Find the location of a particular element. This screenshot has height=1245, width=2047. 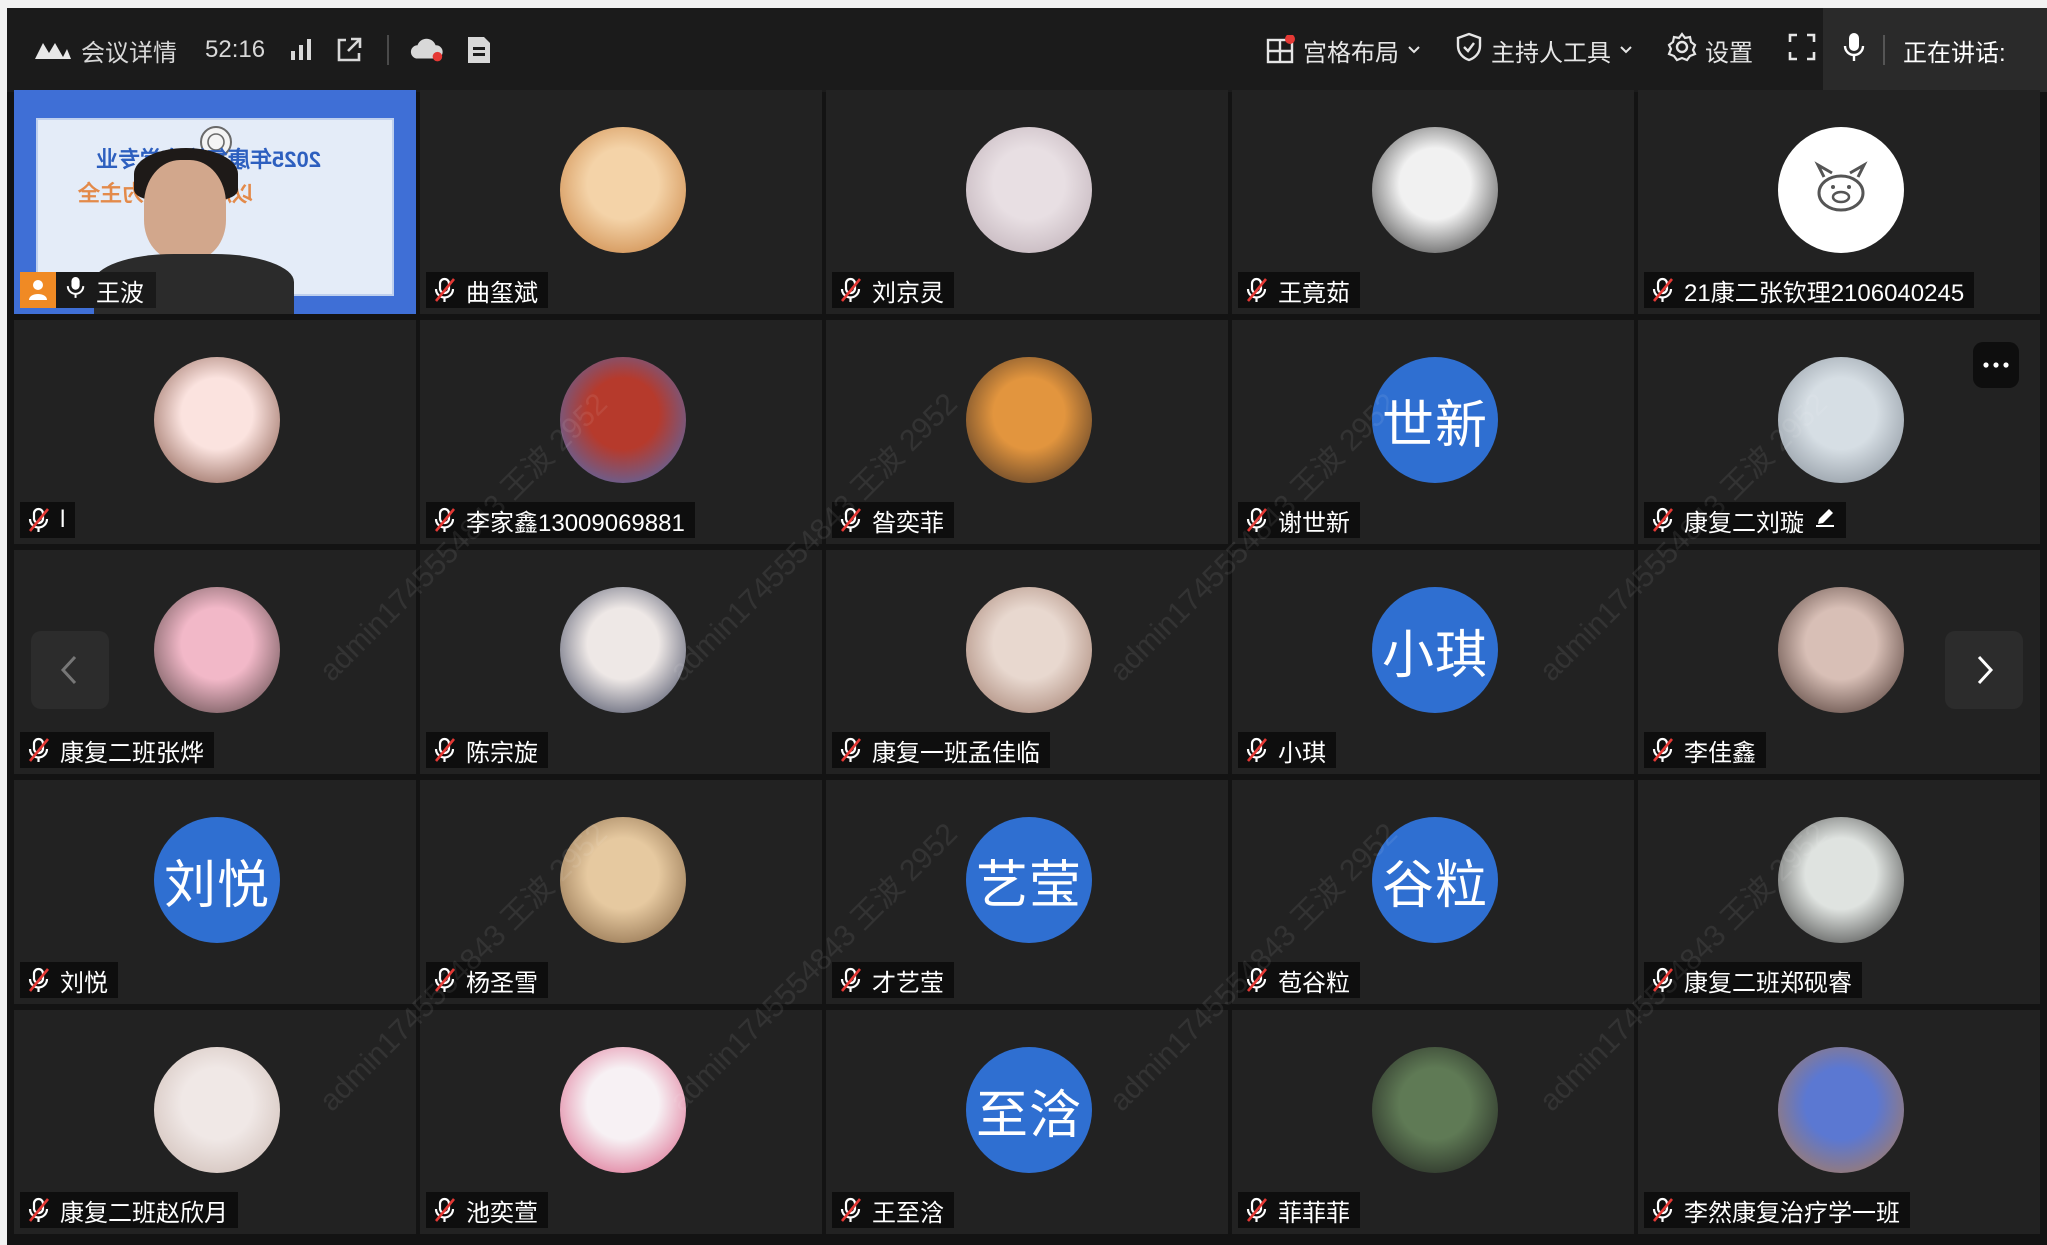

initials-avatar: 刘悦 is located at coordinates (217, 880).